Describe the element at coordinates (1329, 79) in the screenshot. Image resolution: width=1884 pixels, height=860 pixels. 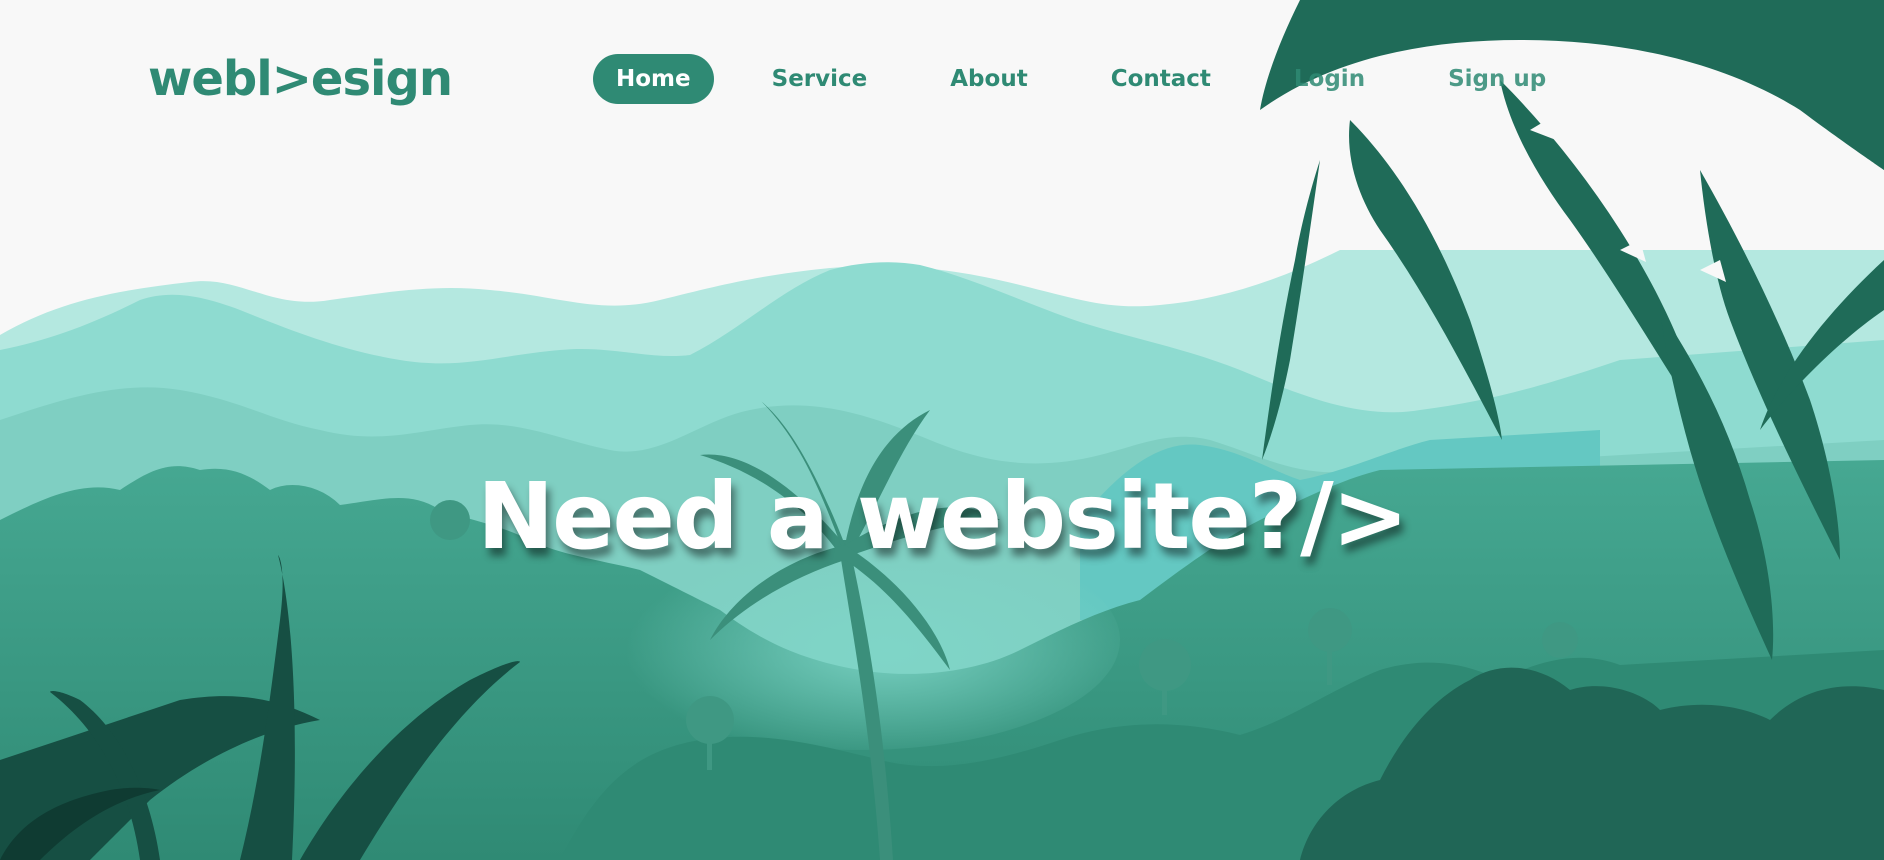
I see `nav-login: Login` at that location.